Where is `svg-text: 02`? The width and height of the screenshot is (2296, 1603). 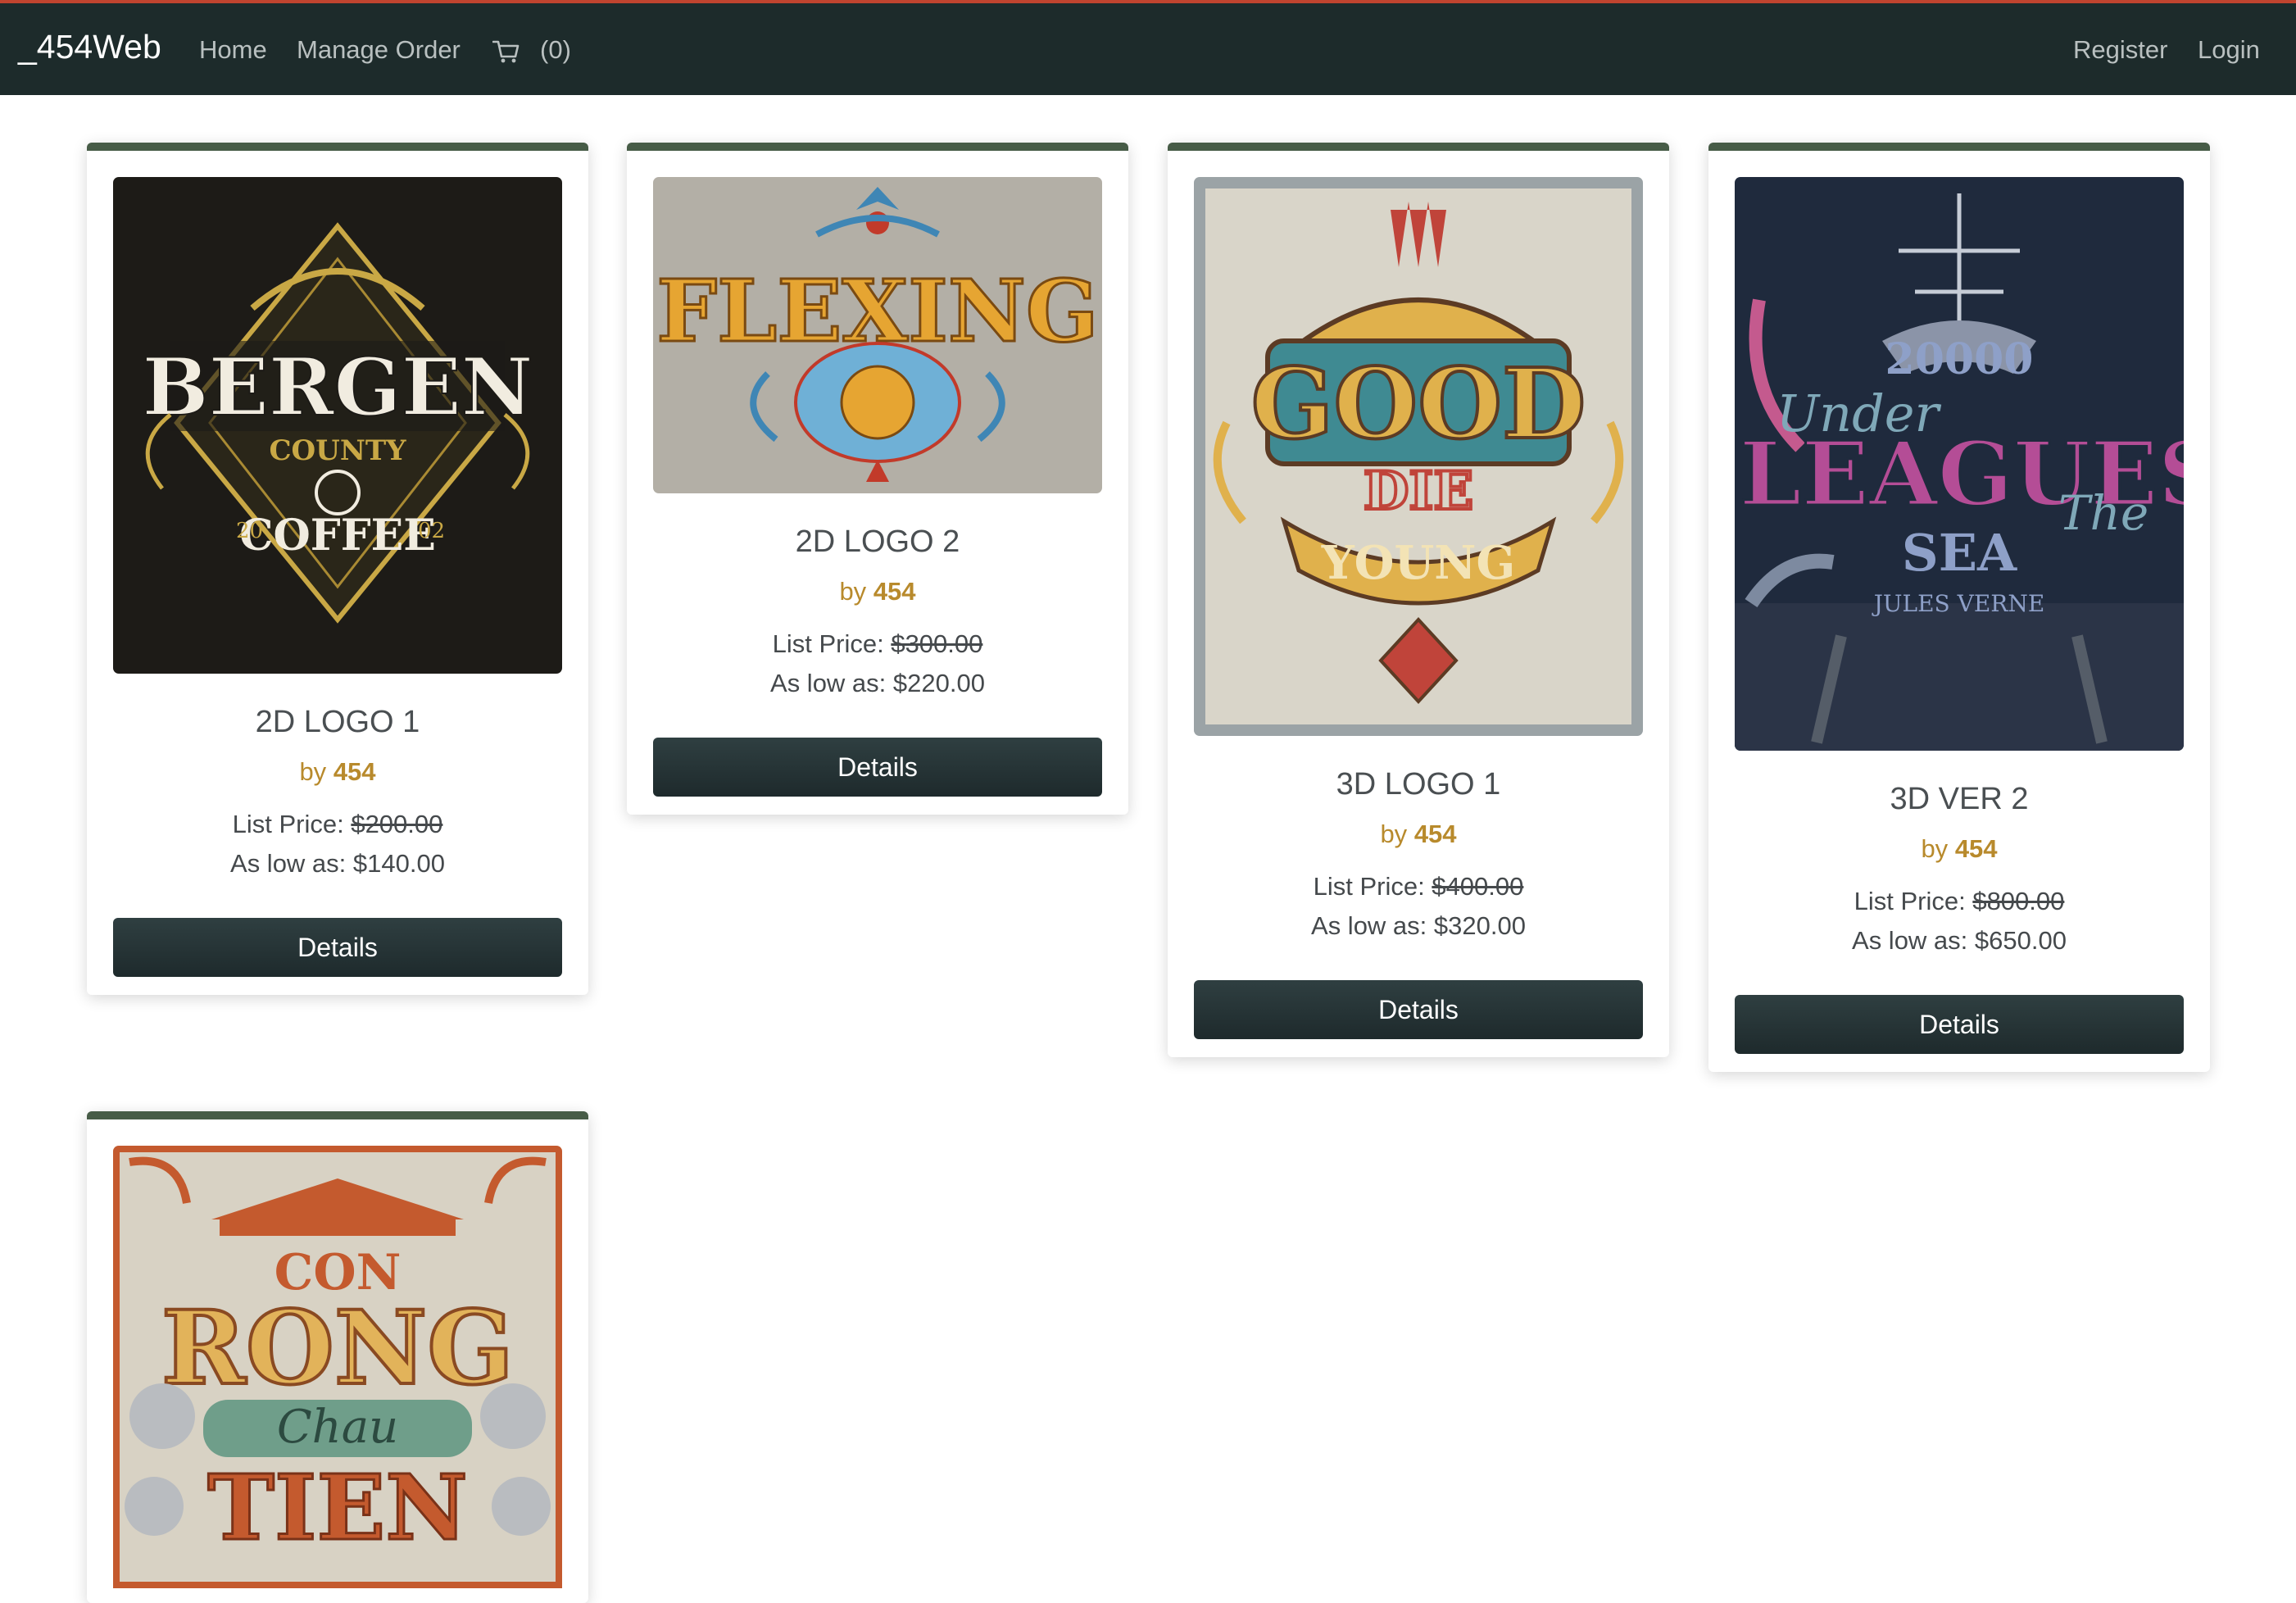 svg-text: 02 is located at coordinates (431, 531).